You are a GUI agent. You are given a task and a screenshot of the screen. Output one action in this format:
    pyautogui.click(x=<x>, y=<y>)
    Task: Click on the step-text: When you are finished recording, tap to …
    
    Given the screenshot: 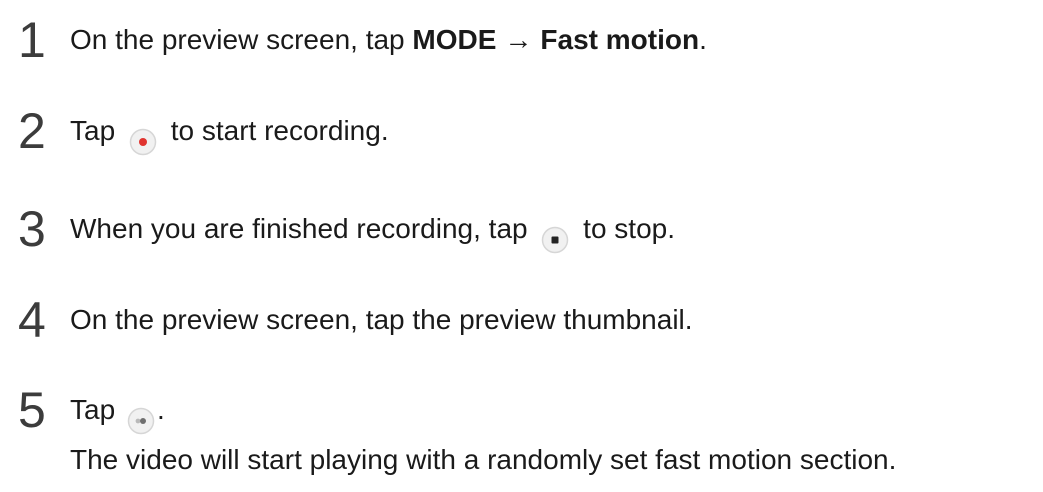 What is the action you would take?
    pyautogui.click(x=372, y=229)
    